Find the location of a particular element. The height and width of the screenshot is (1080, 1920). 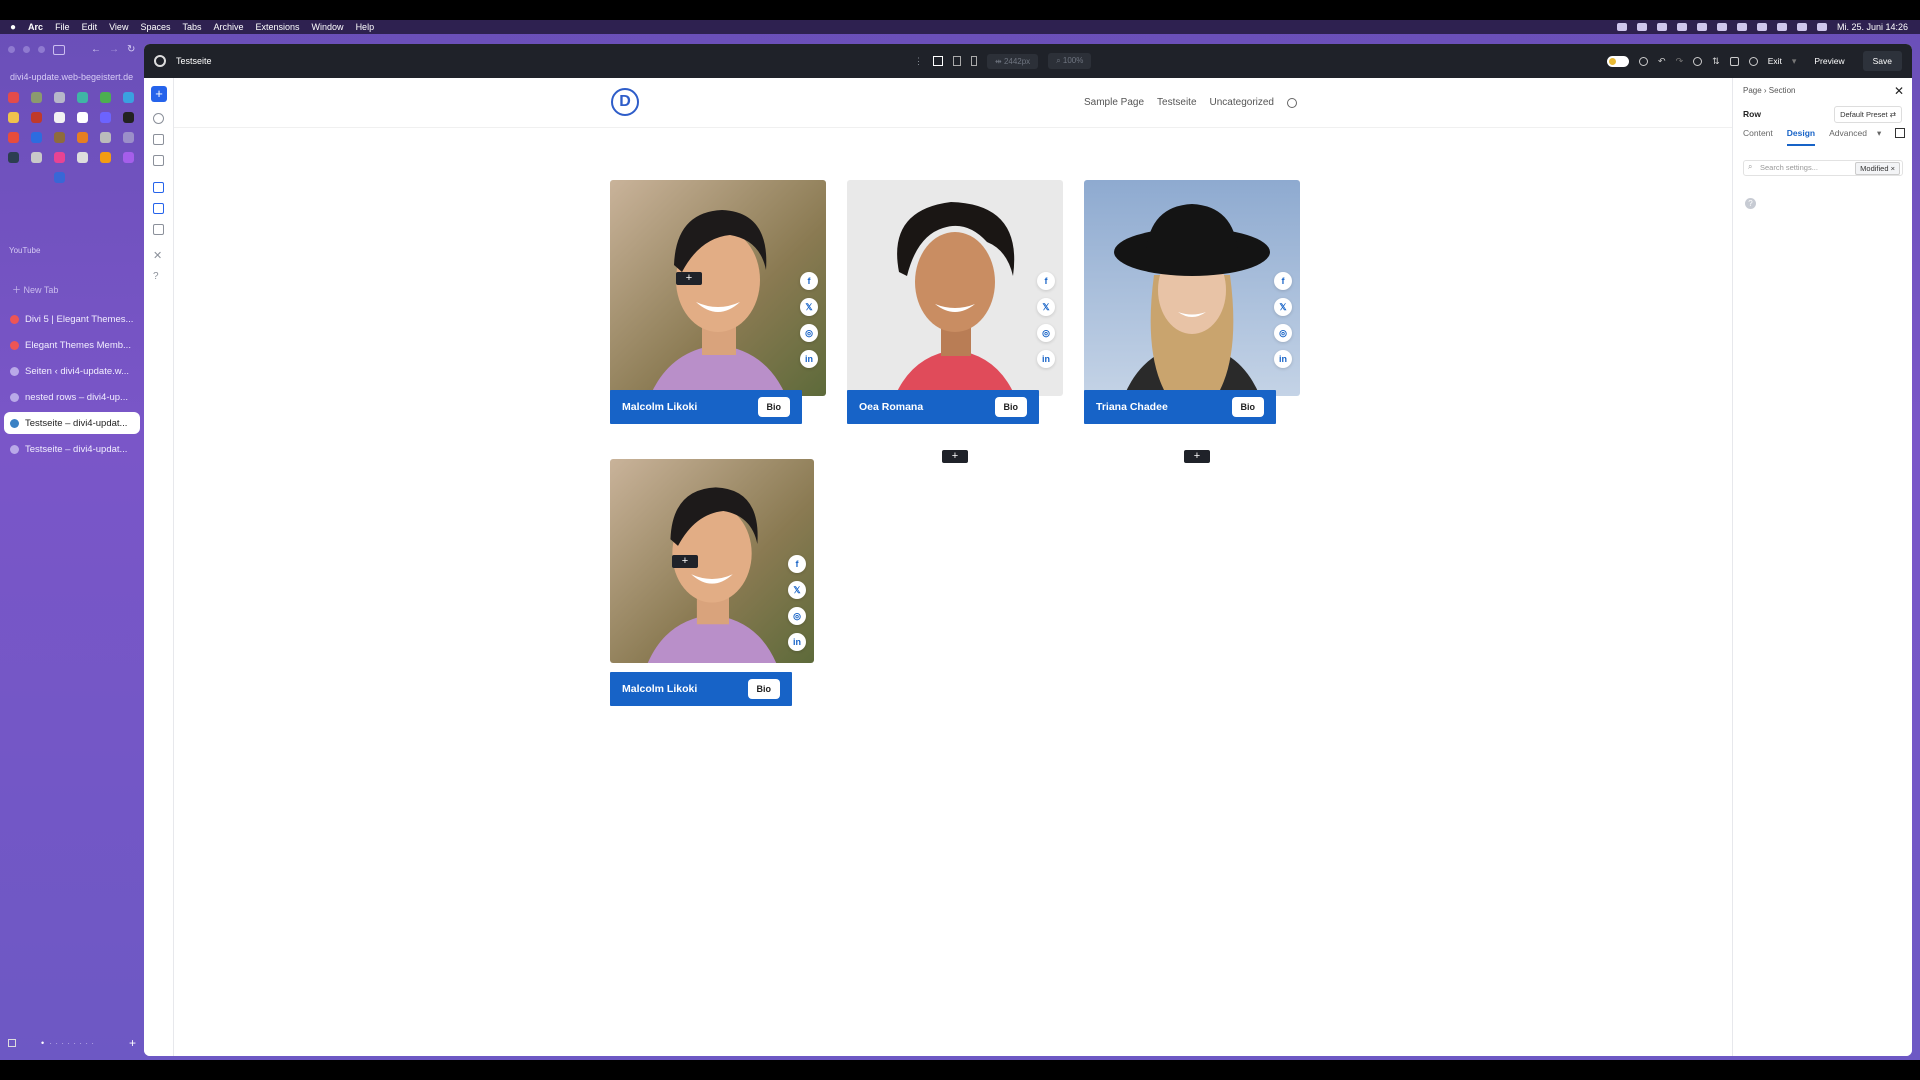

menu-file: File is located at coordinates (62, 27).